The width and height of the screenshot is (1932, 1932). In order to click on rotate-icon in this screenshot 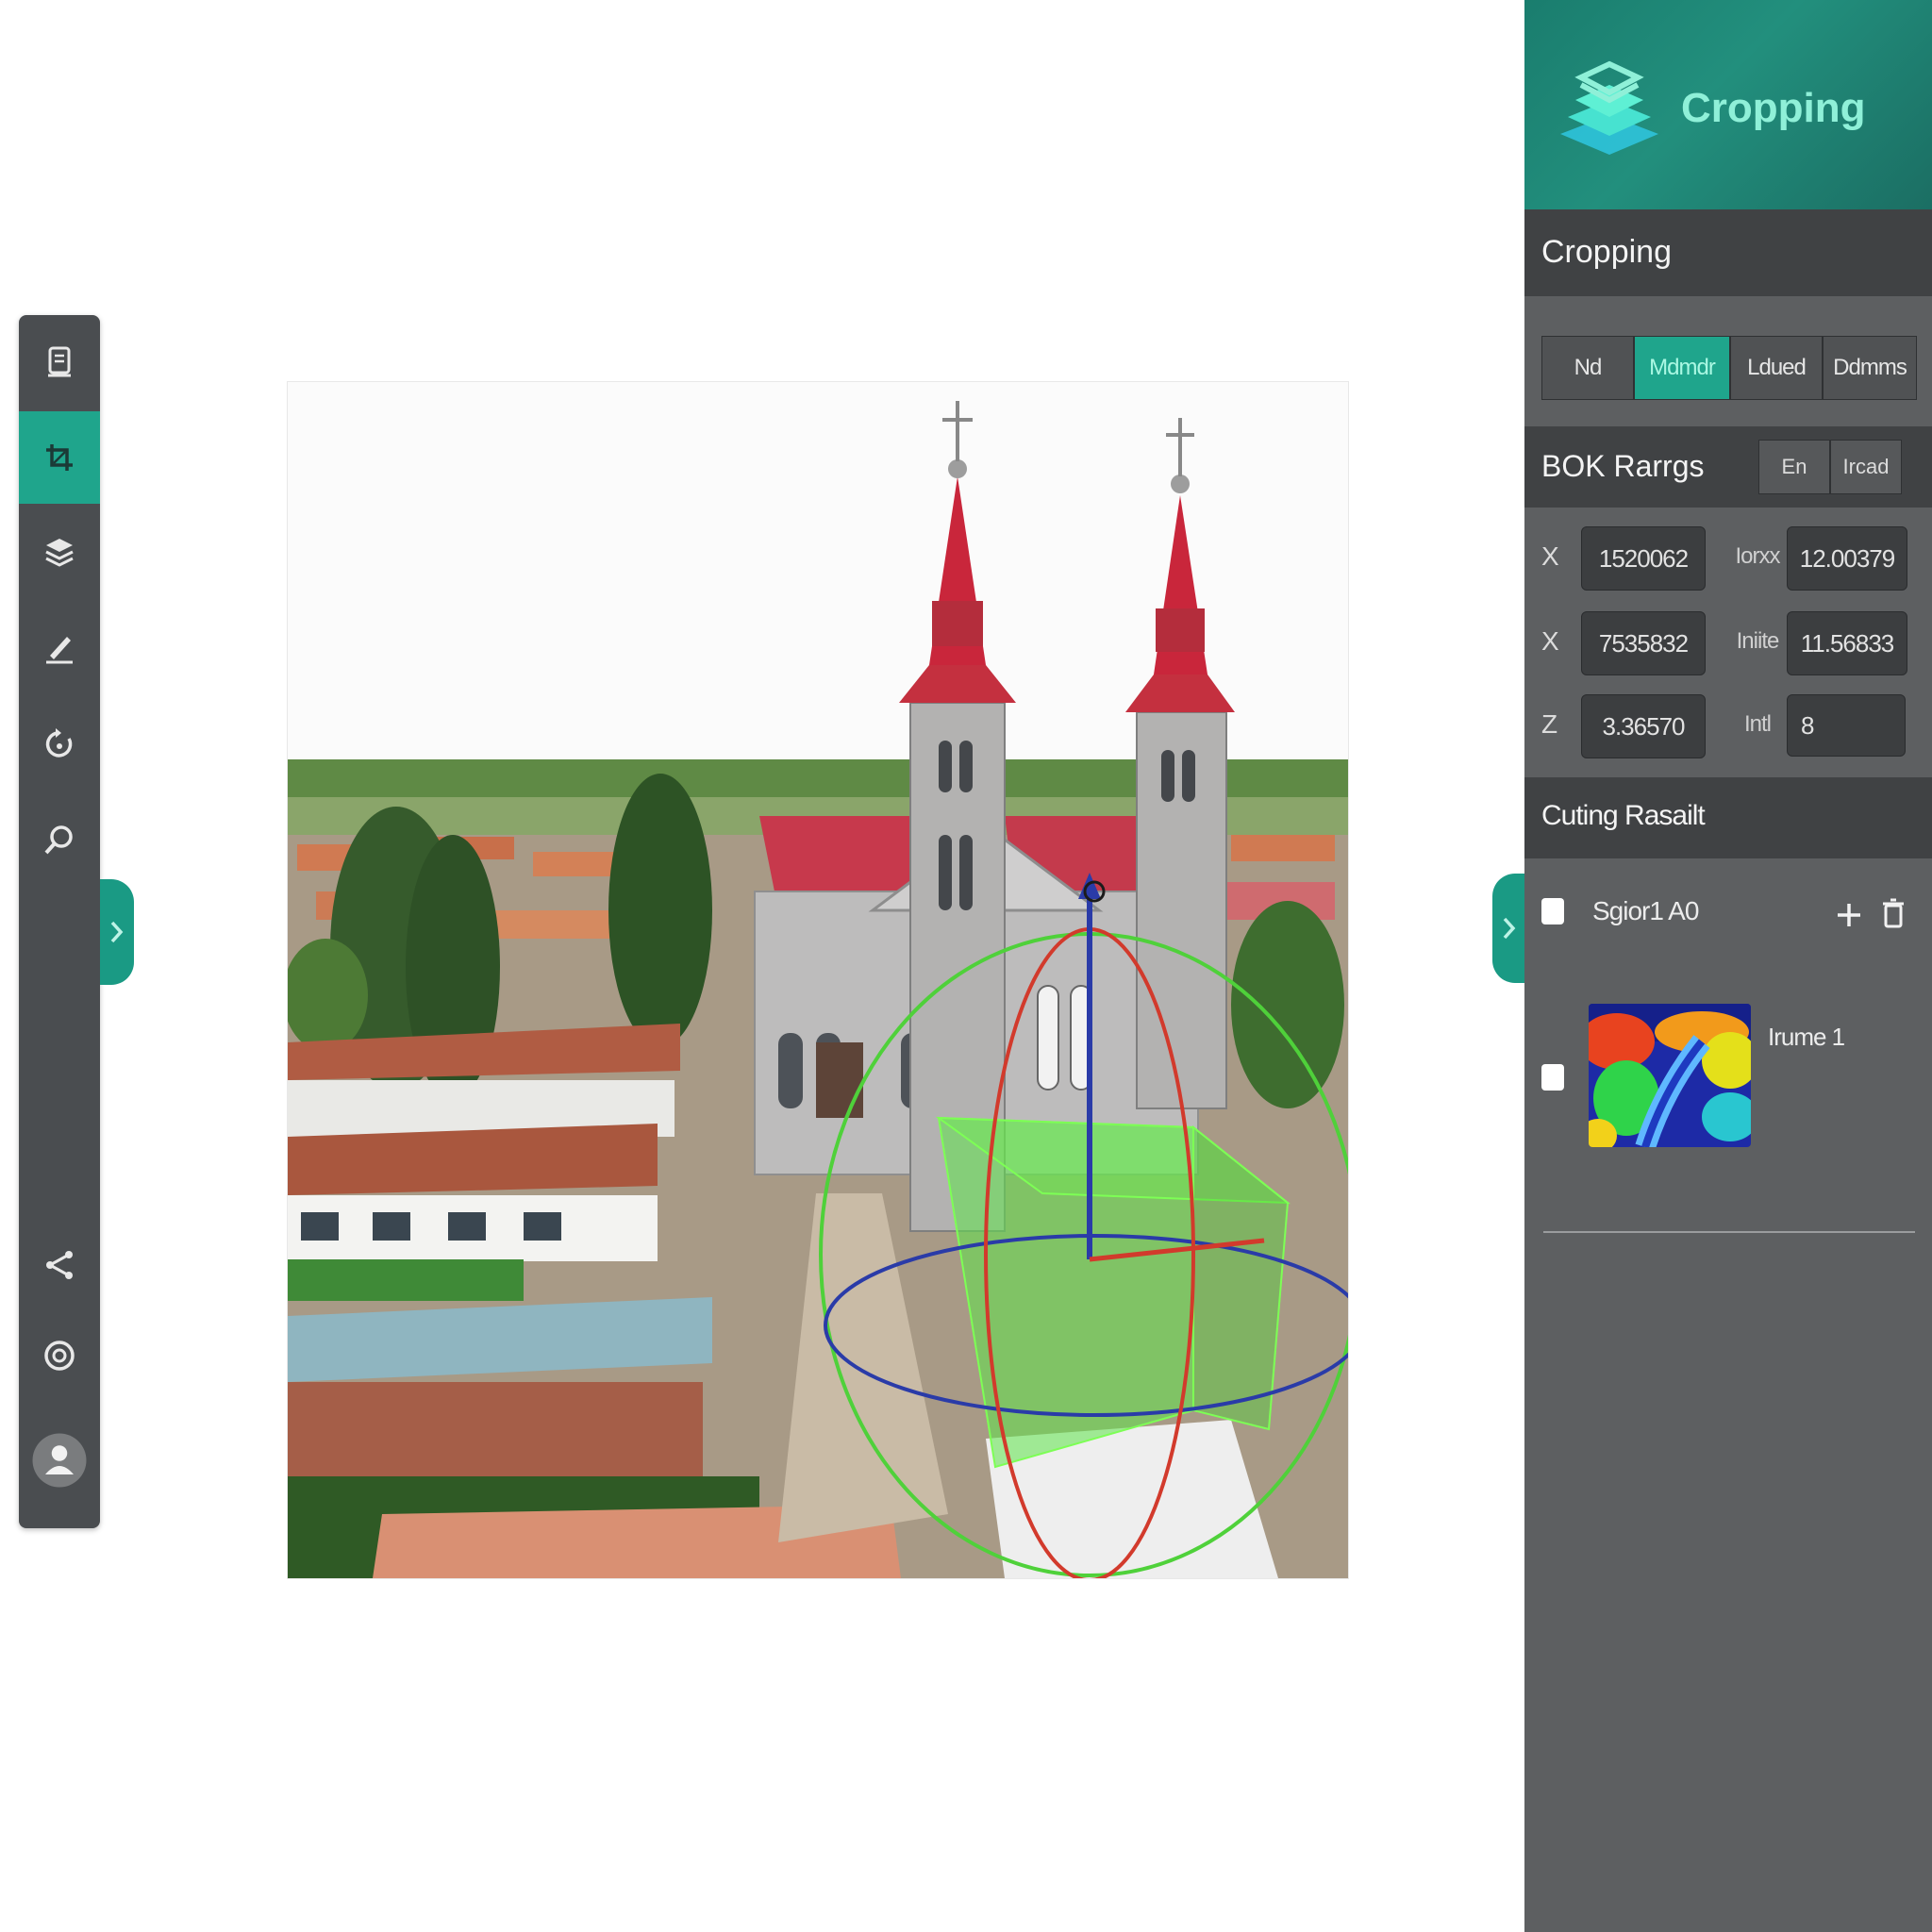, I will do `click(59, 743)`.